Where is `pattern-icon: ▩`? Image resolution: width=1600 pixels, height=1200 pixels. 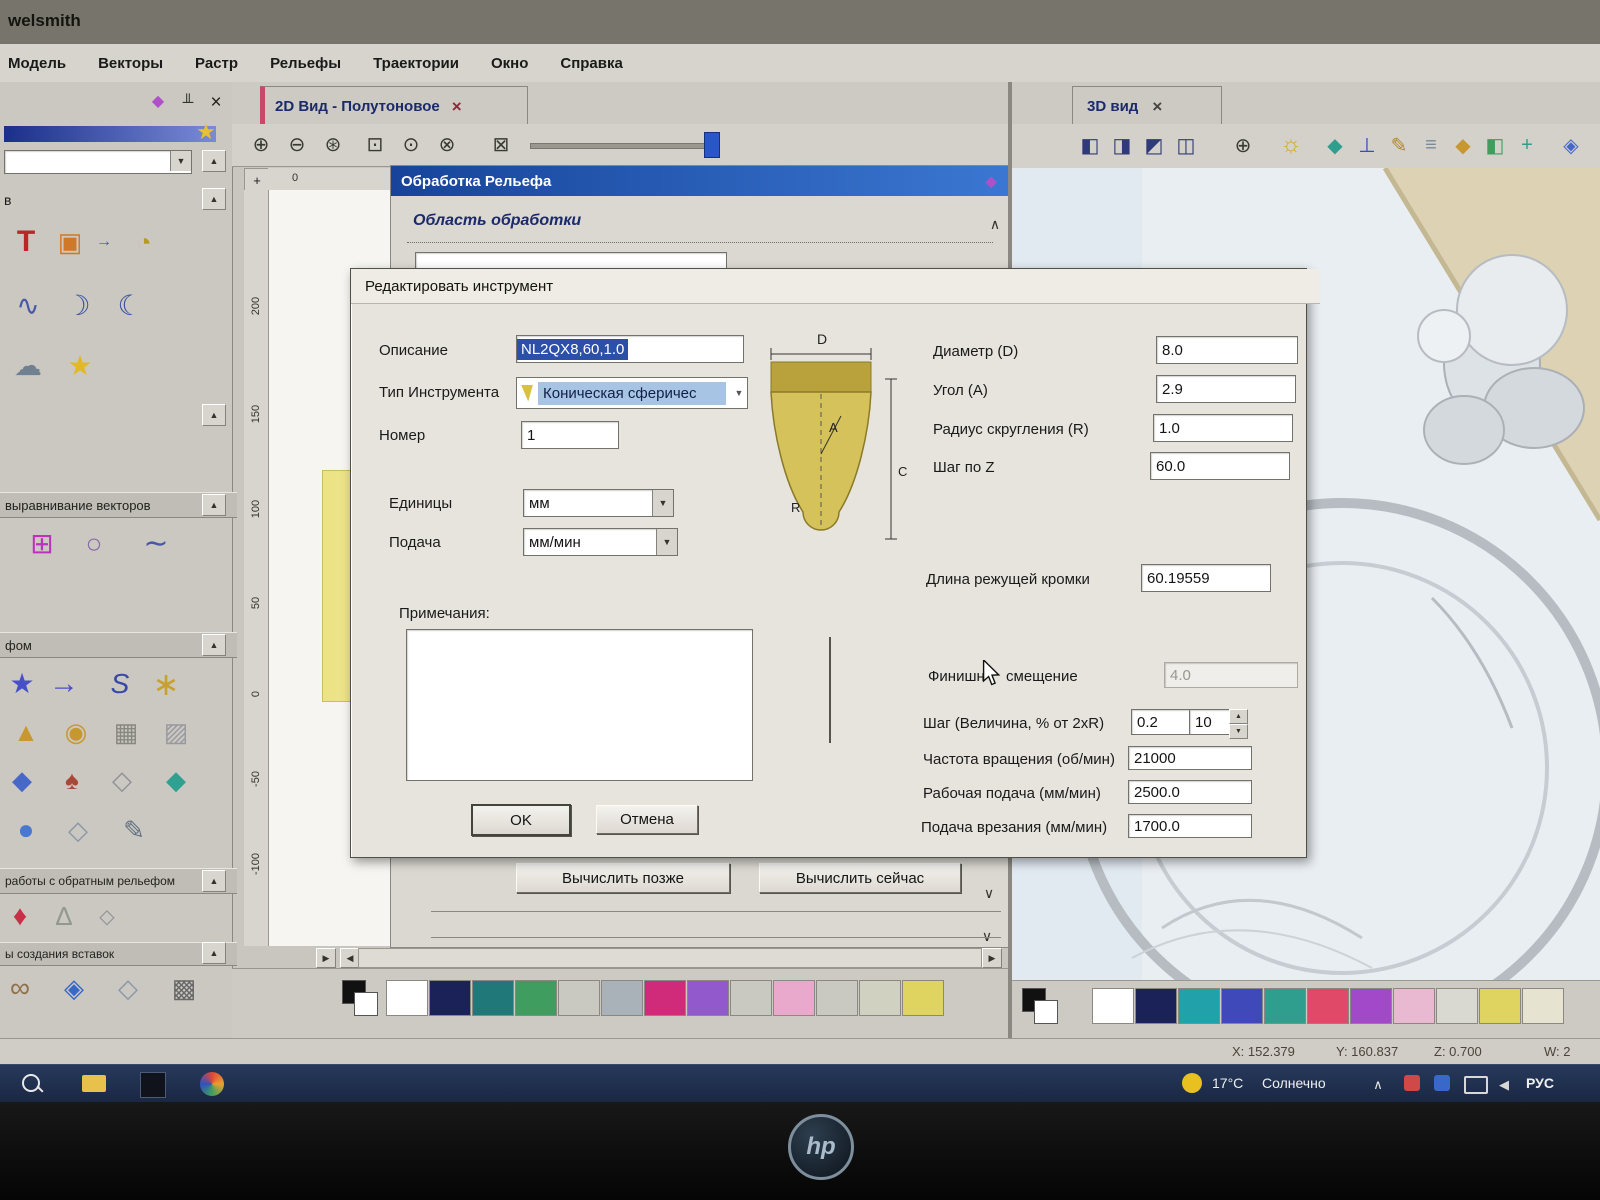 pattern-icon: ▩ is located at coordinates (184, 988).